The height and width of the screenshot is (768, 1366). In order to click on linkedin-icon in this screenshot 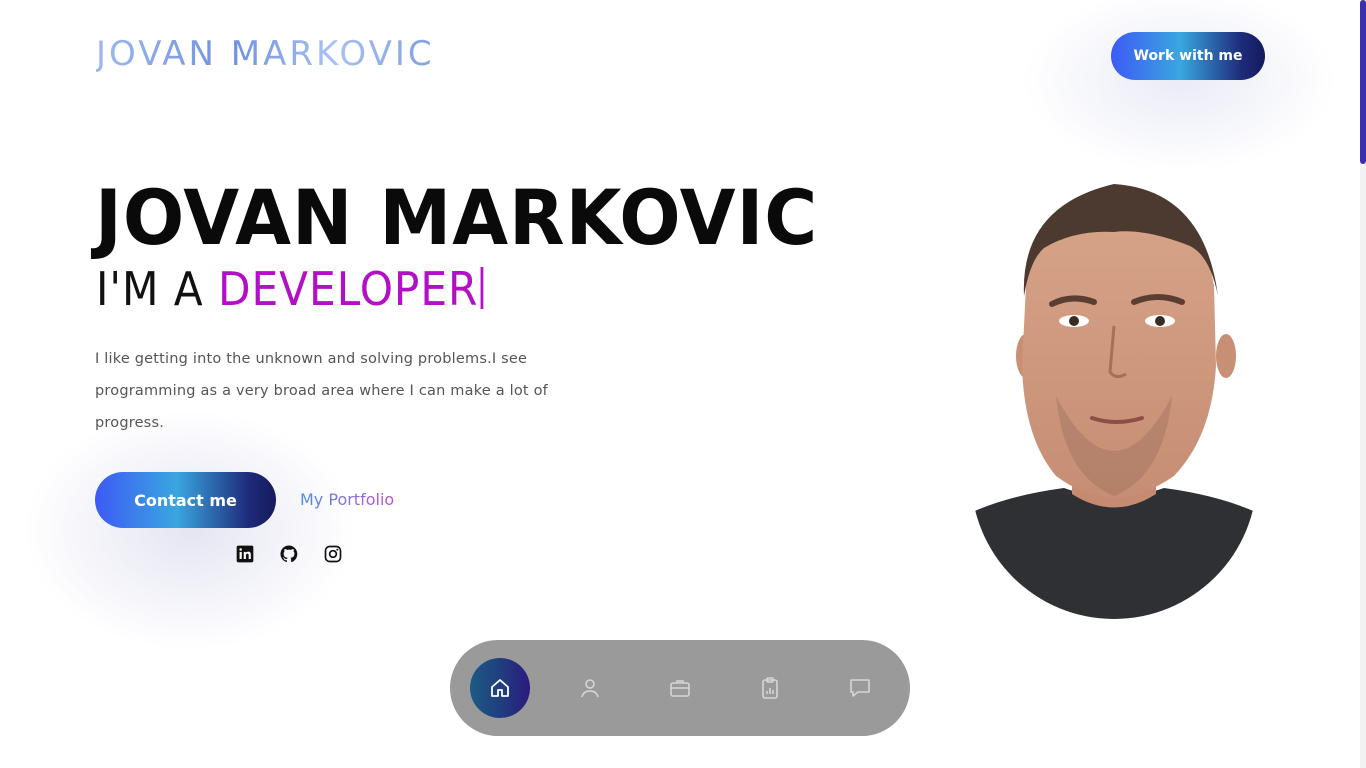, I will do `click(245, 554)`.